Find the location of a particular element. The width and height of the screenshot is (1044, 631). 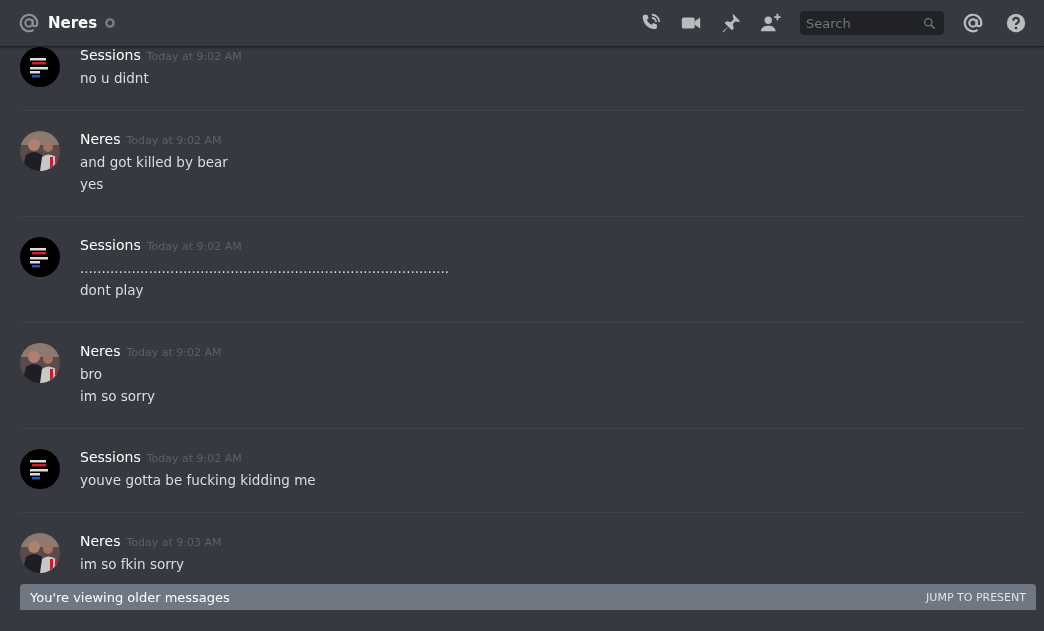

message-text: youve gotta be fucking kidding me is located at coordinates (198, 480).